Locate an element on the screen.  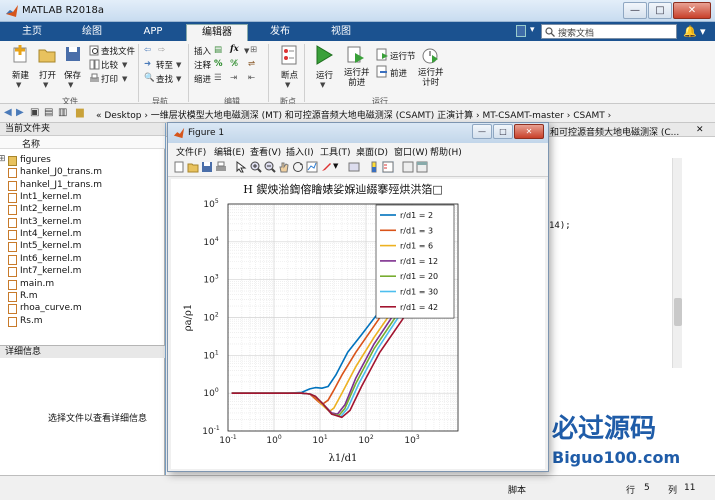
maximize-button: □ is located at coordinates (660, 10).